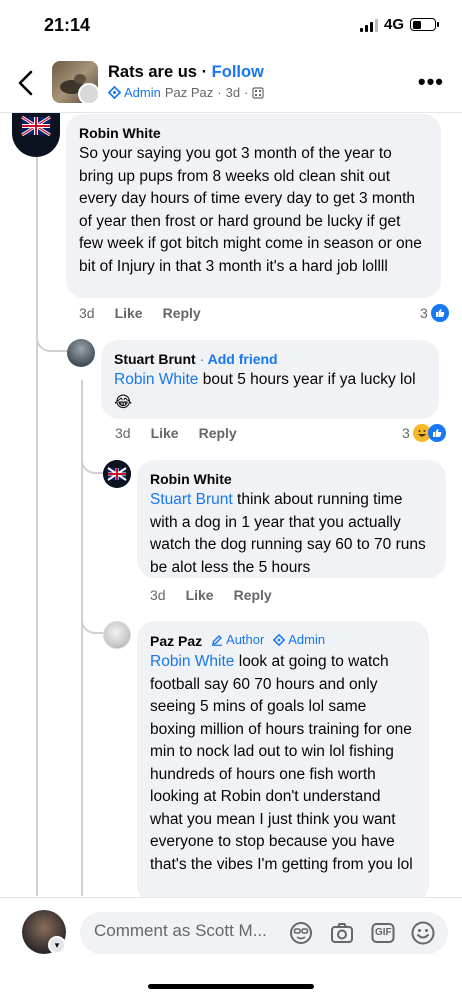  I want to click on post-author-name: Paz Paz, so click(189, 92).